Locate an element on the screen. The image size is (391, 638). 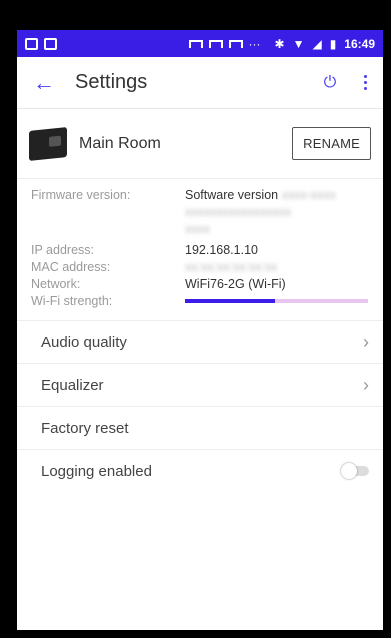
status-bar: ··· ✱ ▼ ◢ ▮ 16:49 is located at coordinates (200, 43).